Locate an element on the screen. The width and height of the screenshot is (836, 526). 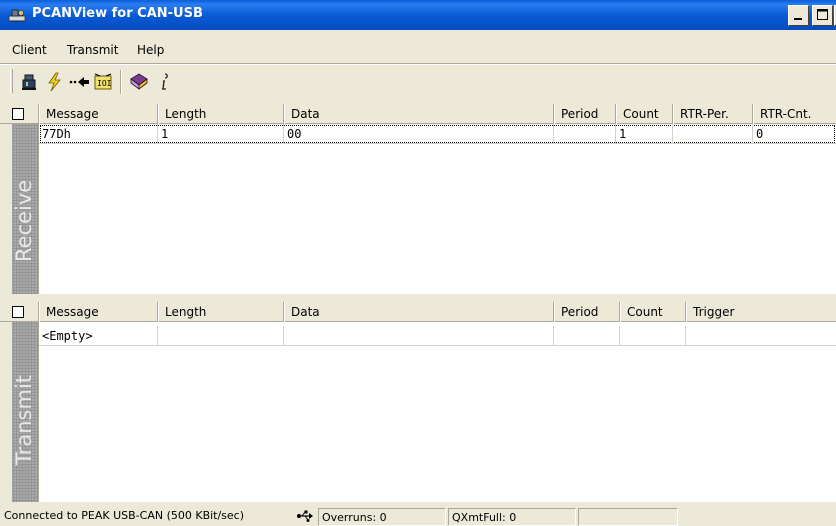
receive-col-data: Data is located at coordinates (418, 114).